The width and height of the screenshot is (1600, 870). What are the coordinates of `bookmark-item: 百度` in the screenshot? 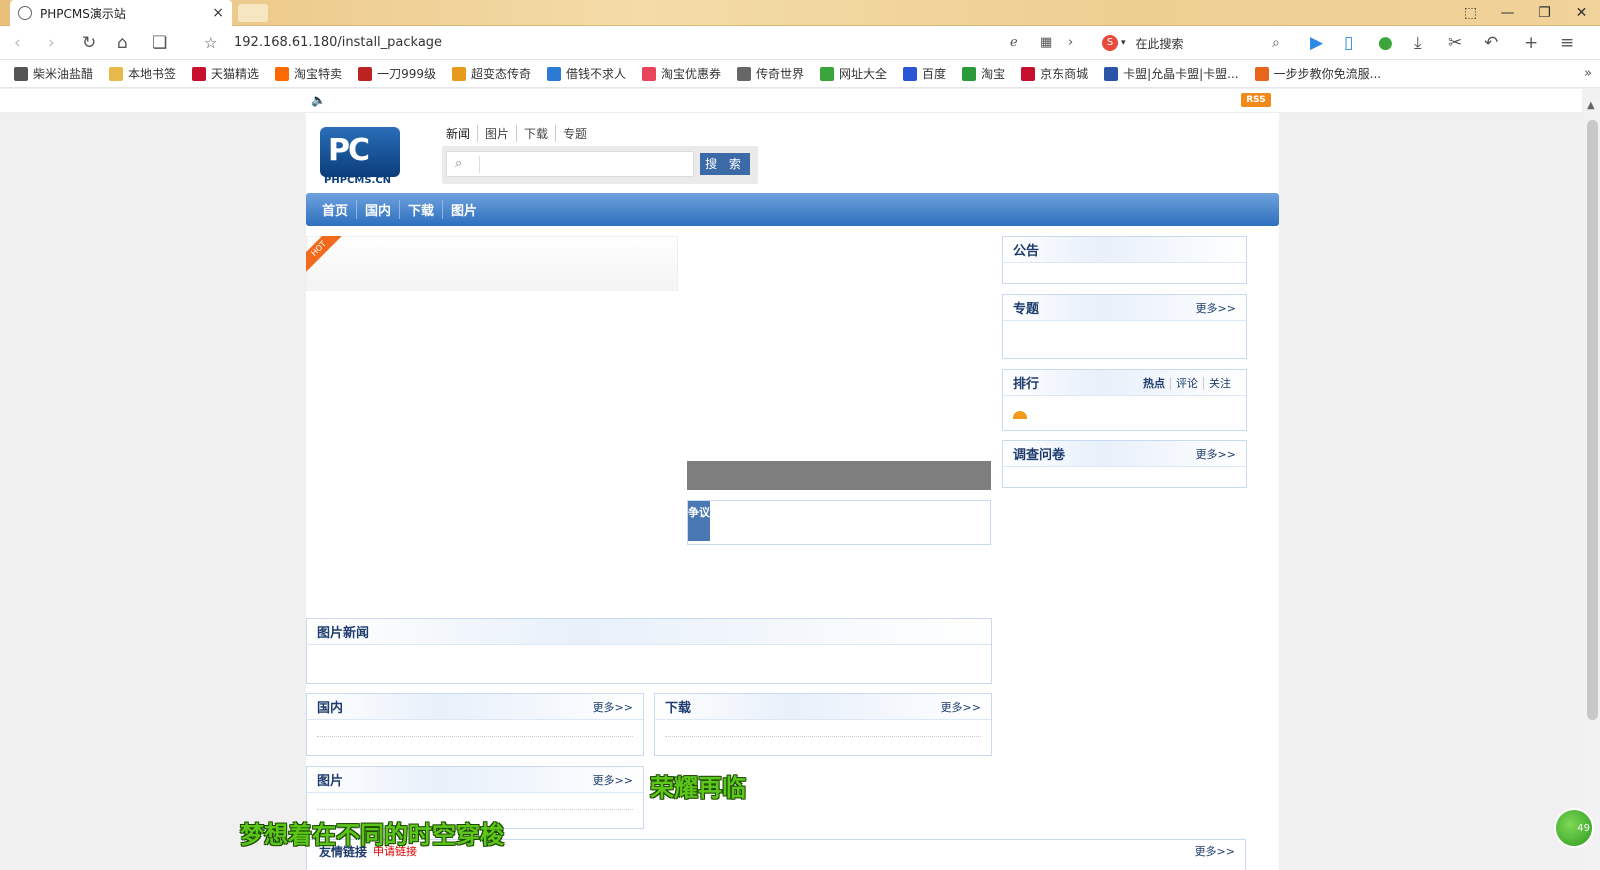 It's located at (924, 73).